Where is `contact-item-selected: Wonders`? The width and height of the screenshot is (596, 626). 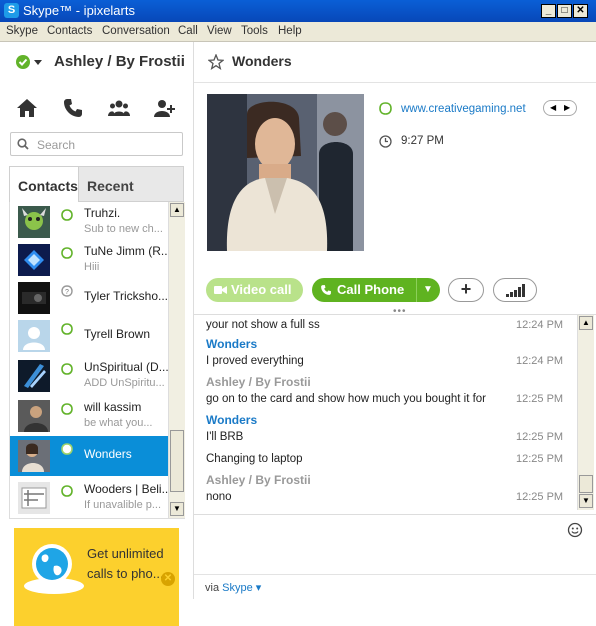 contact-item-selected: Wonders is located at coordinates (89, 456).